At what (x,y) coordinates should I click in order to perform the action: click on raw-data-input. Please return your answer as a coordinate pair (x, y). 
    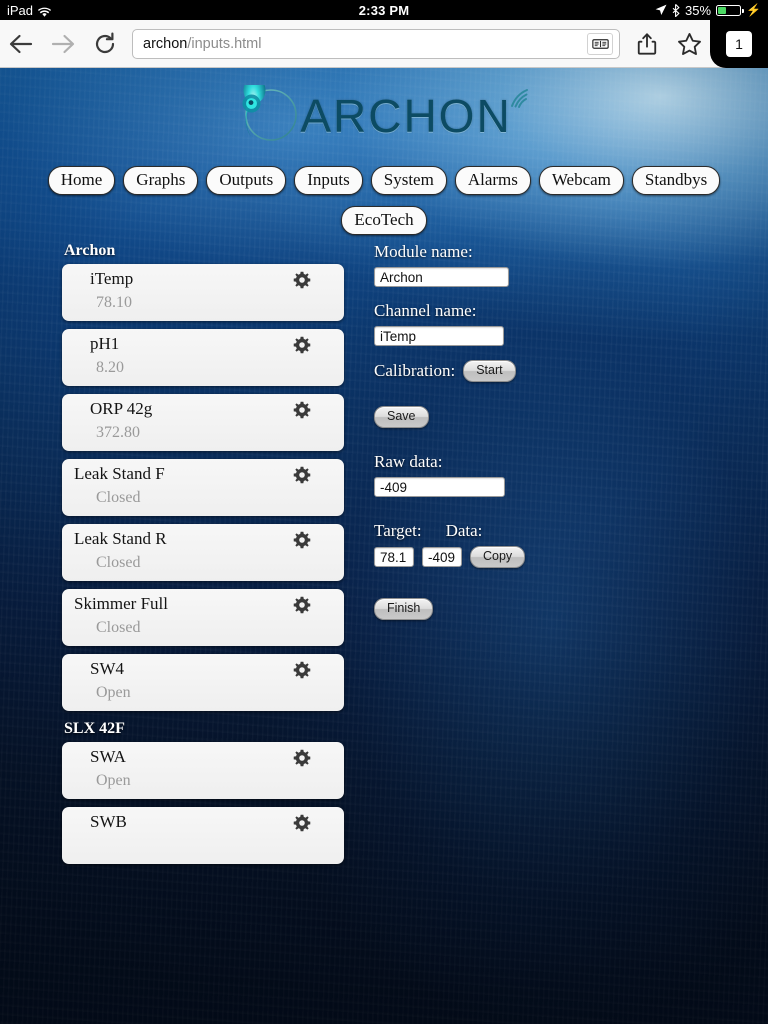
    Looking at the image, I should click on (439, 487).